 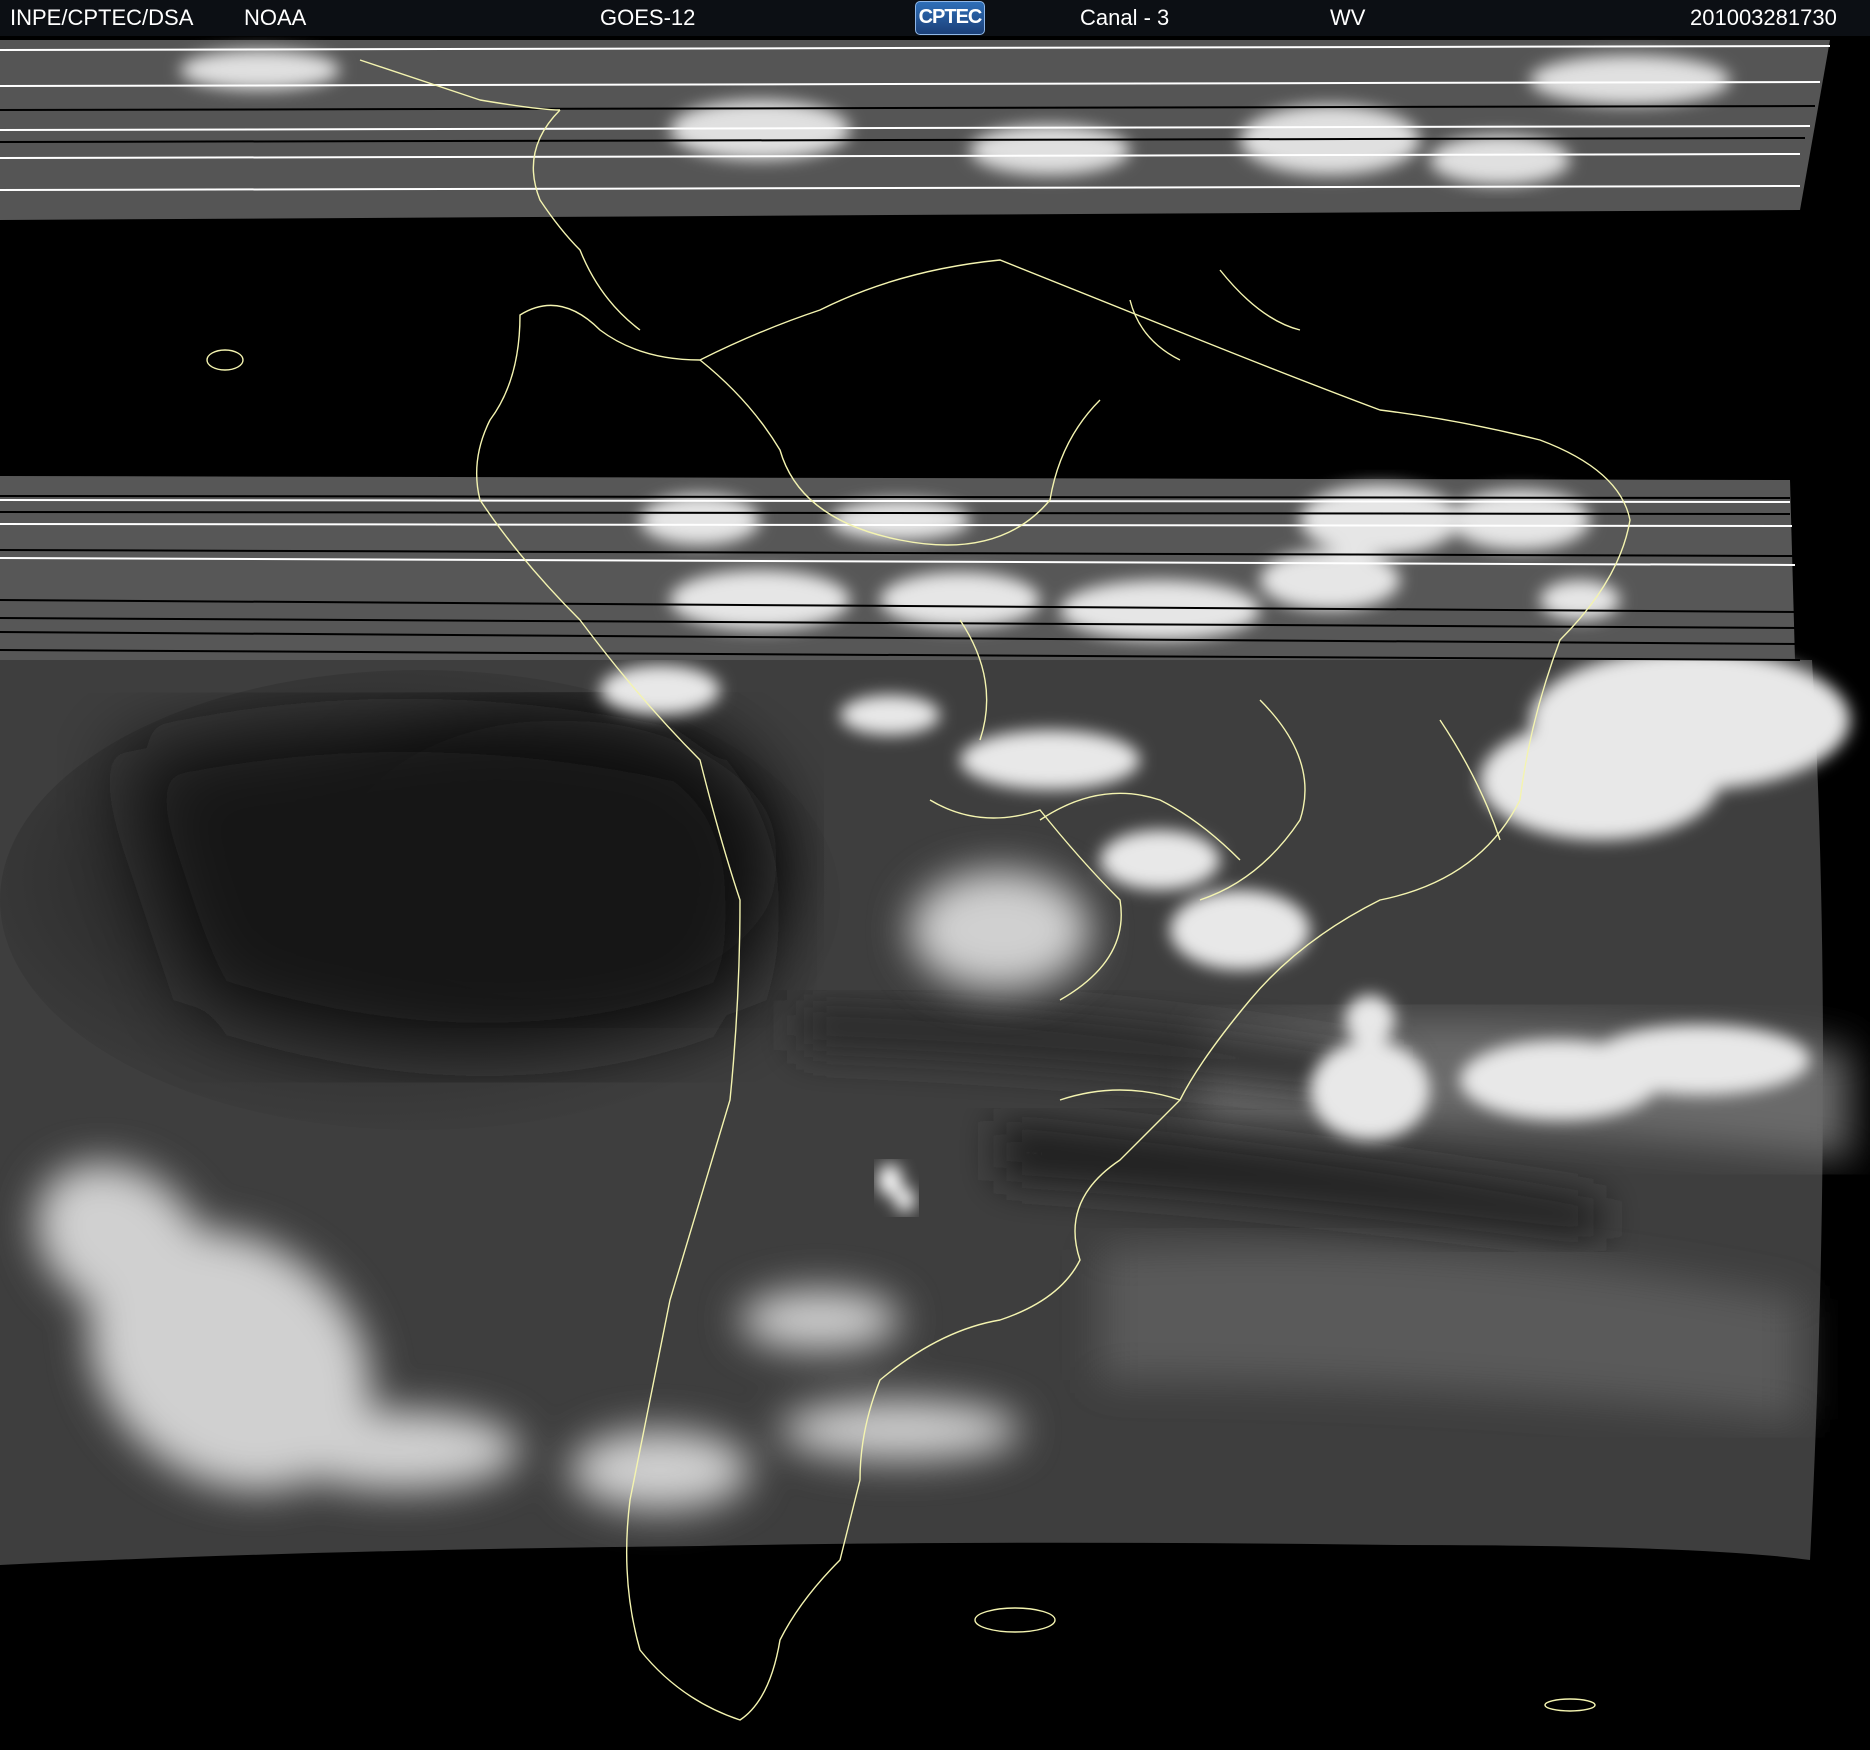 What do you see at coordinates (648, 17) in the screenshot?
I see `satellite-label: GOES-12` at bounding box center [648, 17].